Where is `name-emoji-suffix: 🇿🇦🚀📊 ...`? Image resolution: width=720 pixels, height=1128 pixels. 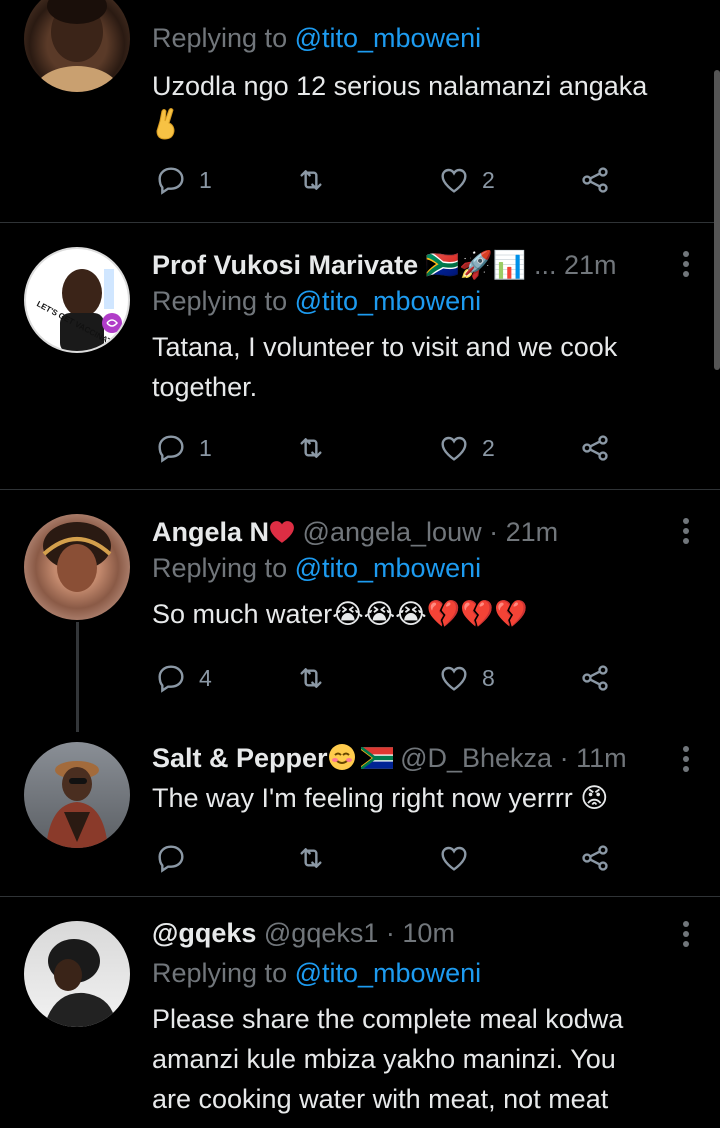 name-emoji-suffix: 🇿🇦🚀📊 ... is located at coordinates (491, 265).